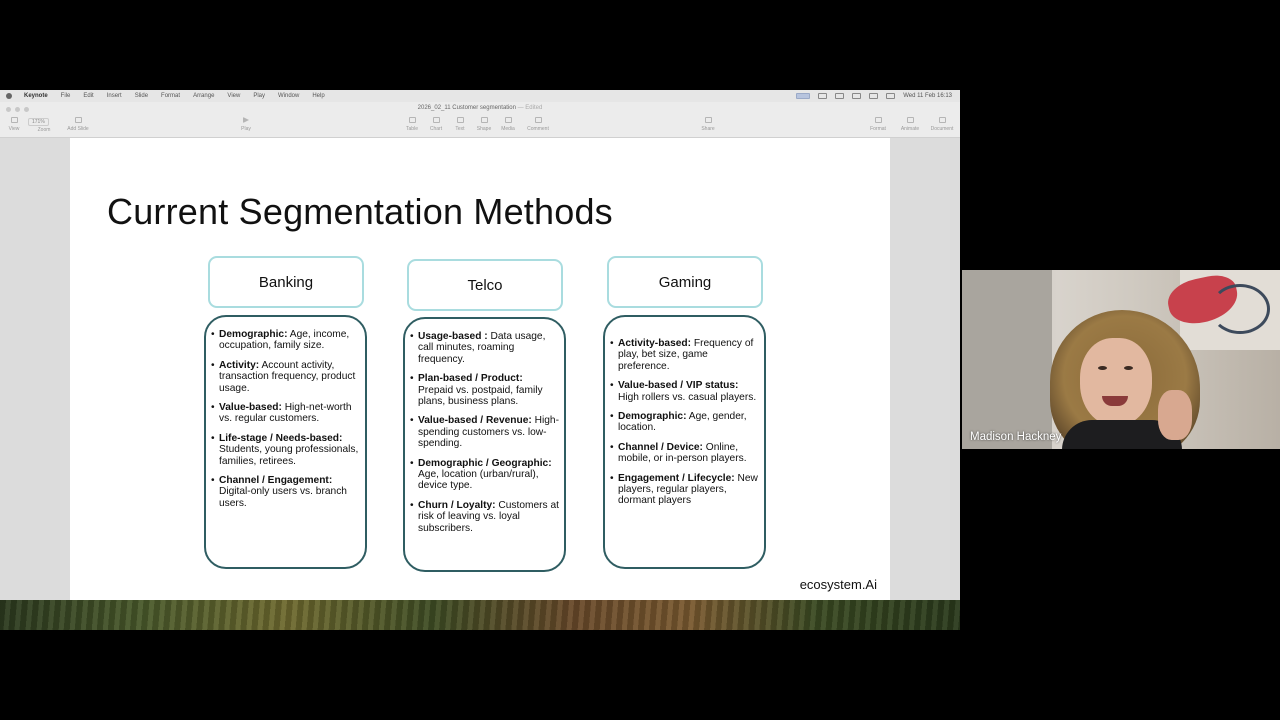  What do you see at coordinates (878, 129) in the screenshot?
I see `format-label: Format` at bounding box center [878, 129].